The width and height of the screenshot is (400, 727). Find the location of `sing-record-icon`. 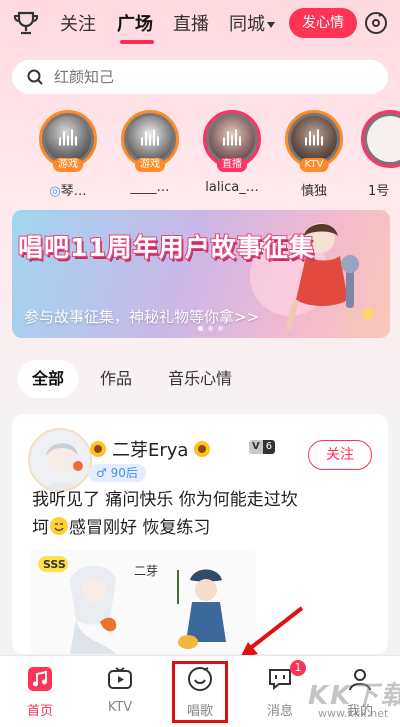

sing-record-icon is located at coordinates (376, 23).